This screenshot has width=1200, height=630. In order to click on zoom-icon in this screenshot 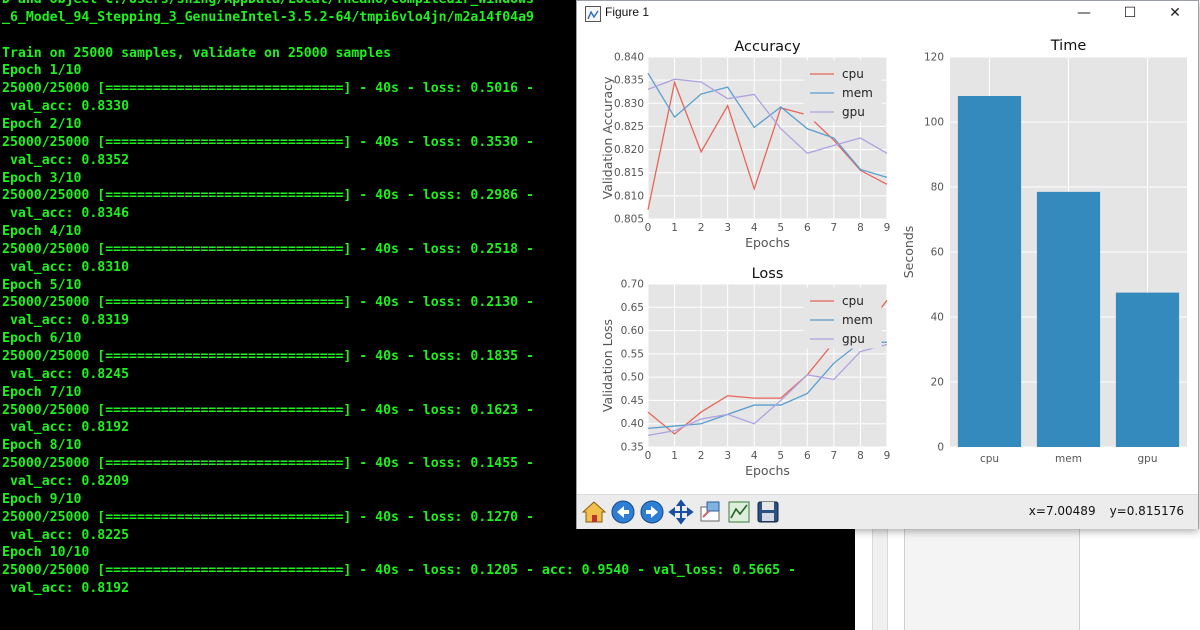, I will do `click(710, 511)`.